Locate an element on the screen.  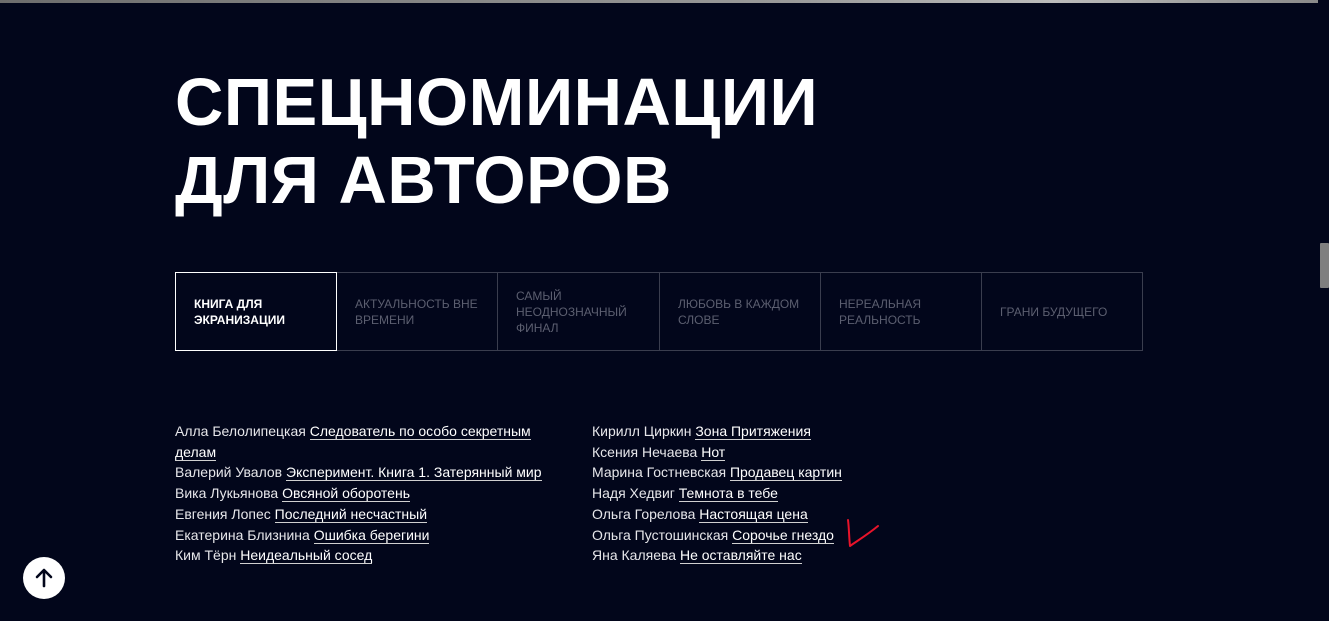
page-title: СПЕЦНОМИНАЦИИ ДЛЯ АВТОРОВ is located at coordinates (496, 142).